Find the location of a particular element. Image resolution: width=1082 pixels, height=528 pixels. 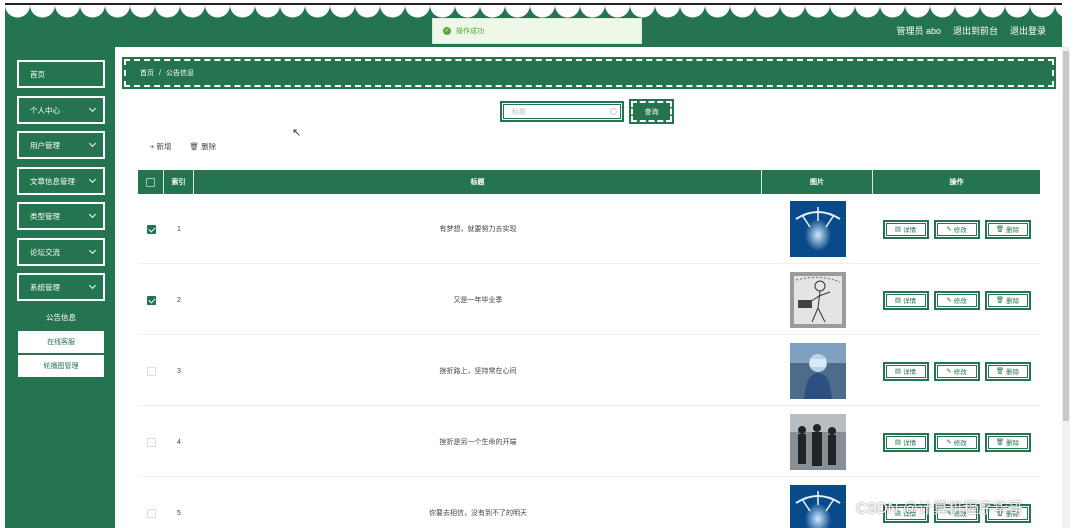

select-all-cell is located at coordinates (151, 182).